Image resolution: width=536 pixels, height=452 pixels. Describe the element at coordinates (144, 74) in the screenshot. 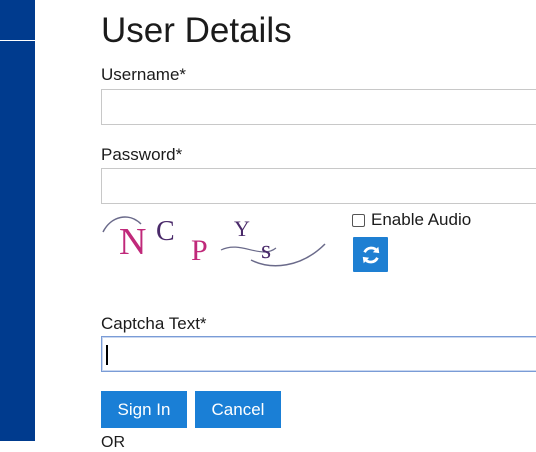

I see `username-label: Username*` at that location.